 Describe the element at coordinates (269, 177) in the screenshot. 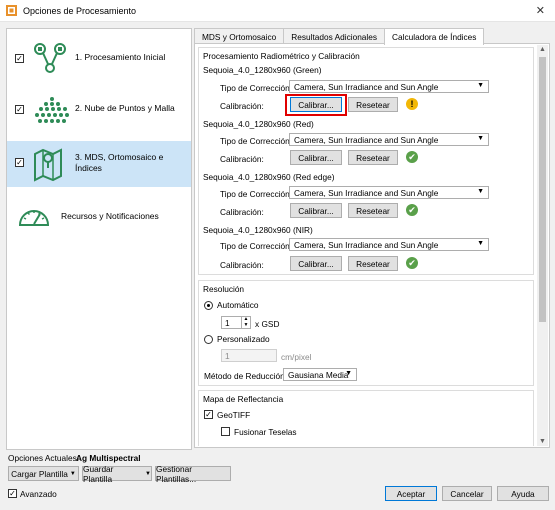

I see `camera-name: Sequoia_4.0_1280x960 (Red edge)` at that location.